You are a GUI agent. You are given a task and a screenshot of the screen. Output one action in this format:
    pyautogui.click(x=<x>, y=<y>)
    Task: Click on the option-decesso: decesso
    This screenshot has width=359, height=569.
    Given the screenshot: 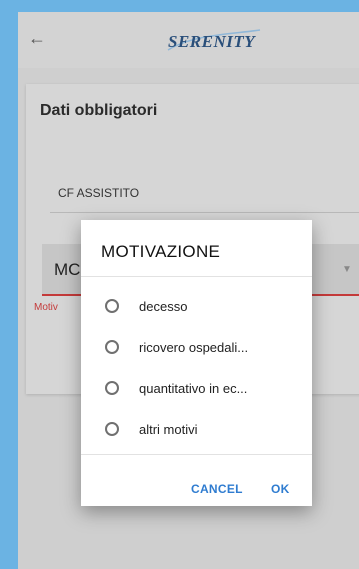 What is the action you would take?
    pyautogui.click(x=196, y=309)
    